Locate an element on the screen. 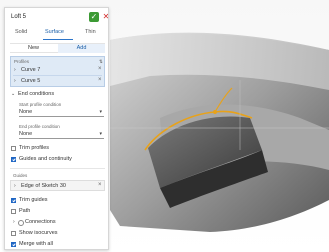 This screenshot has height=252, width=329. guides-continuity-label: Guides and continuity is located at coordinates (45, 159).